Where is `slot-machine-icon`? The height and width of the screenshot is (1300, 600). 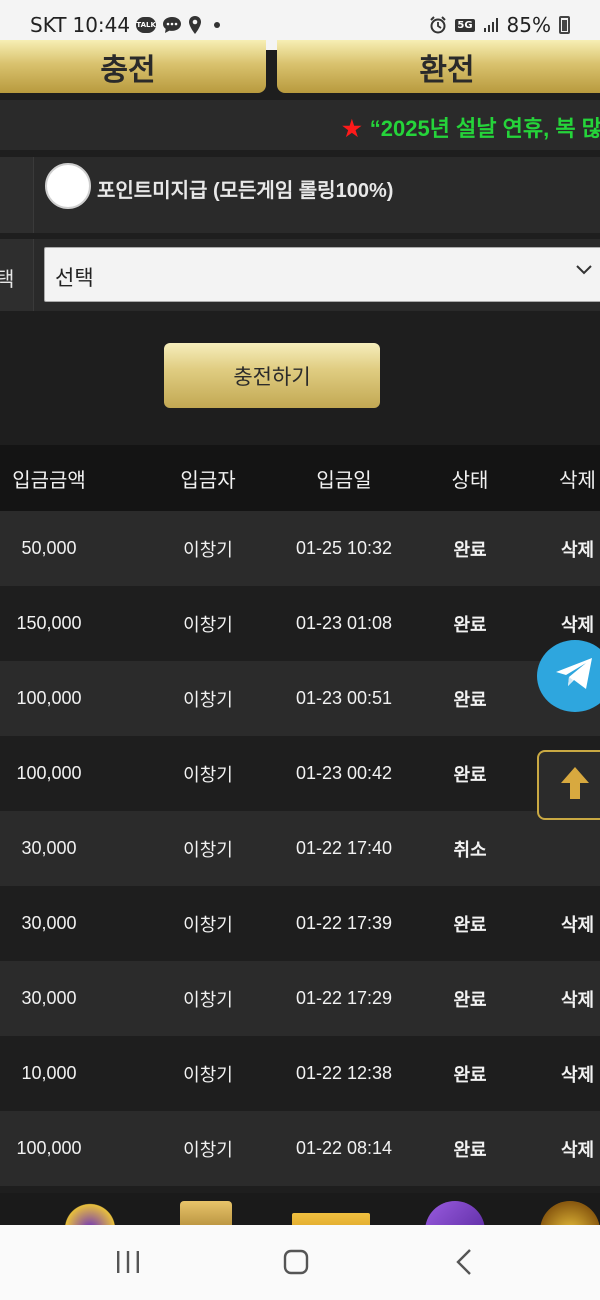
slot-machine-icon is located at coordinates (331, 1219).